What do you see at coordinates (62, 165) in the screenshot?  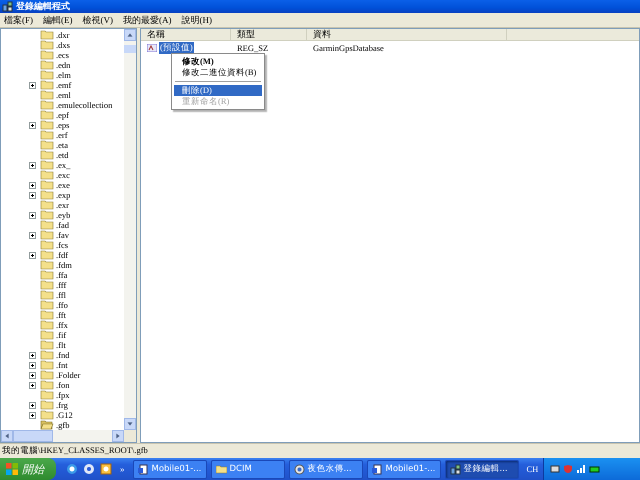 I see `tree-item: .ex_` at bounding box center [62, 165].